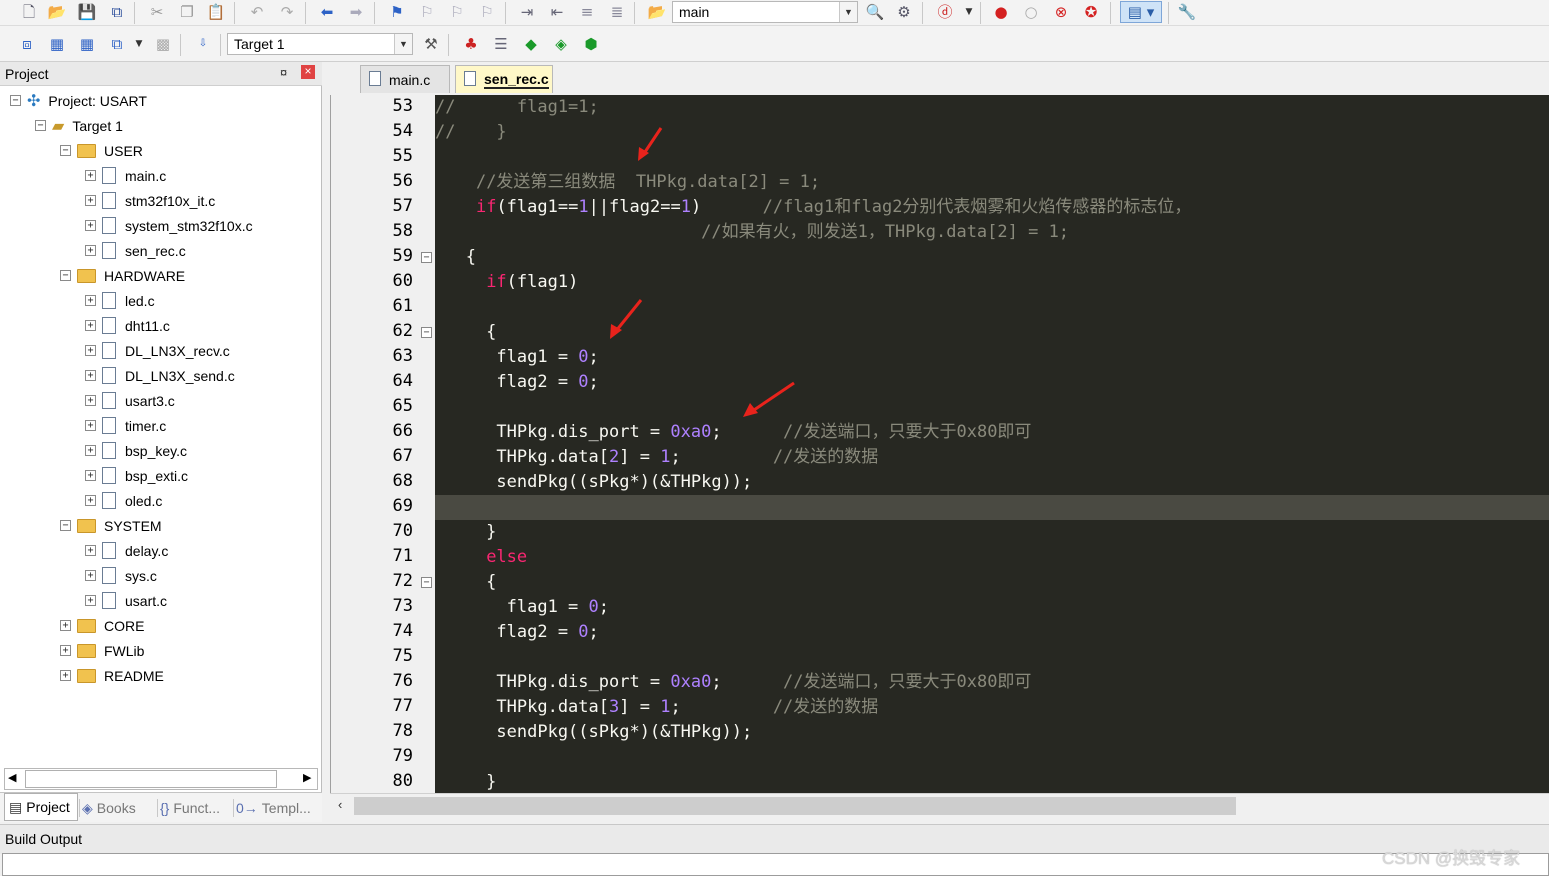  Describe the element at coordinates (340, 804) in the screenshot. I see `scroll-left-icon: ‹` at that location.